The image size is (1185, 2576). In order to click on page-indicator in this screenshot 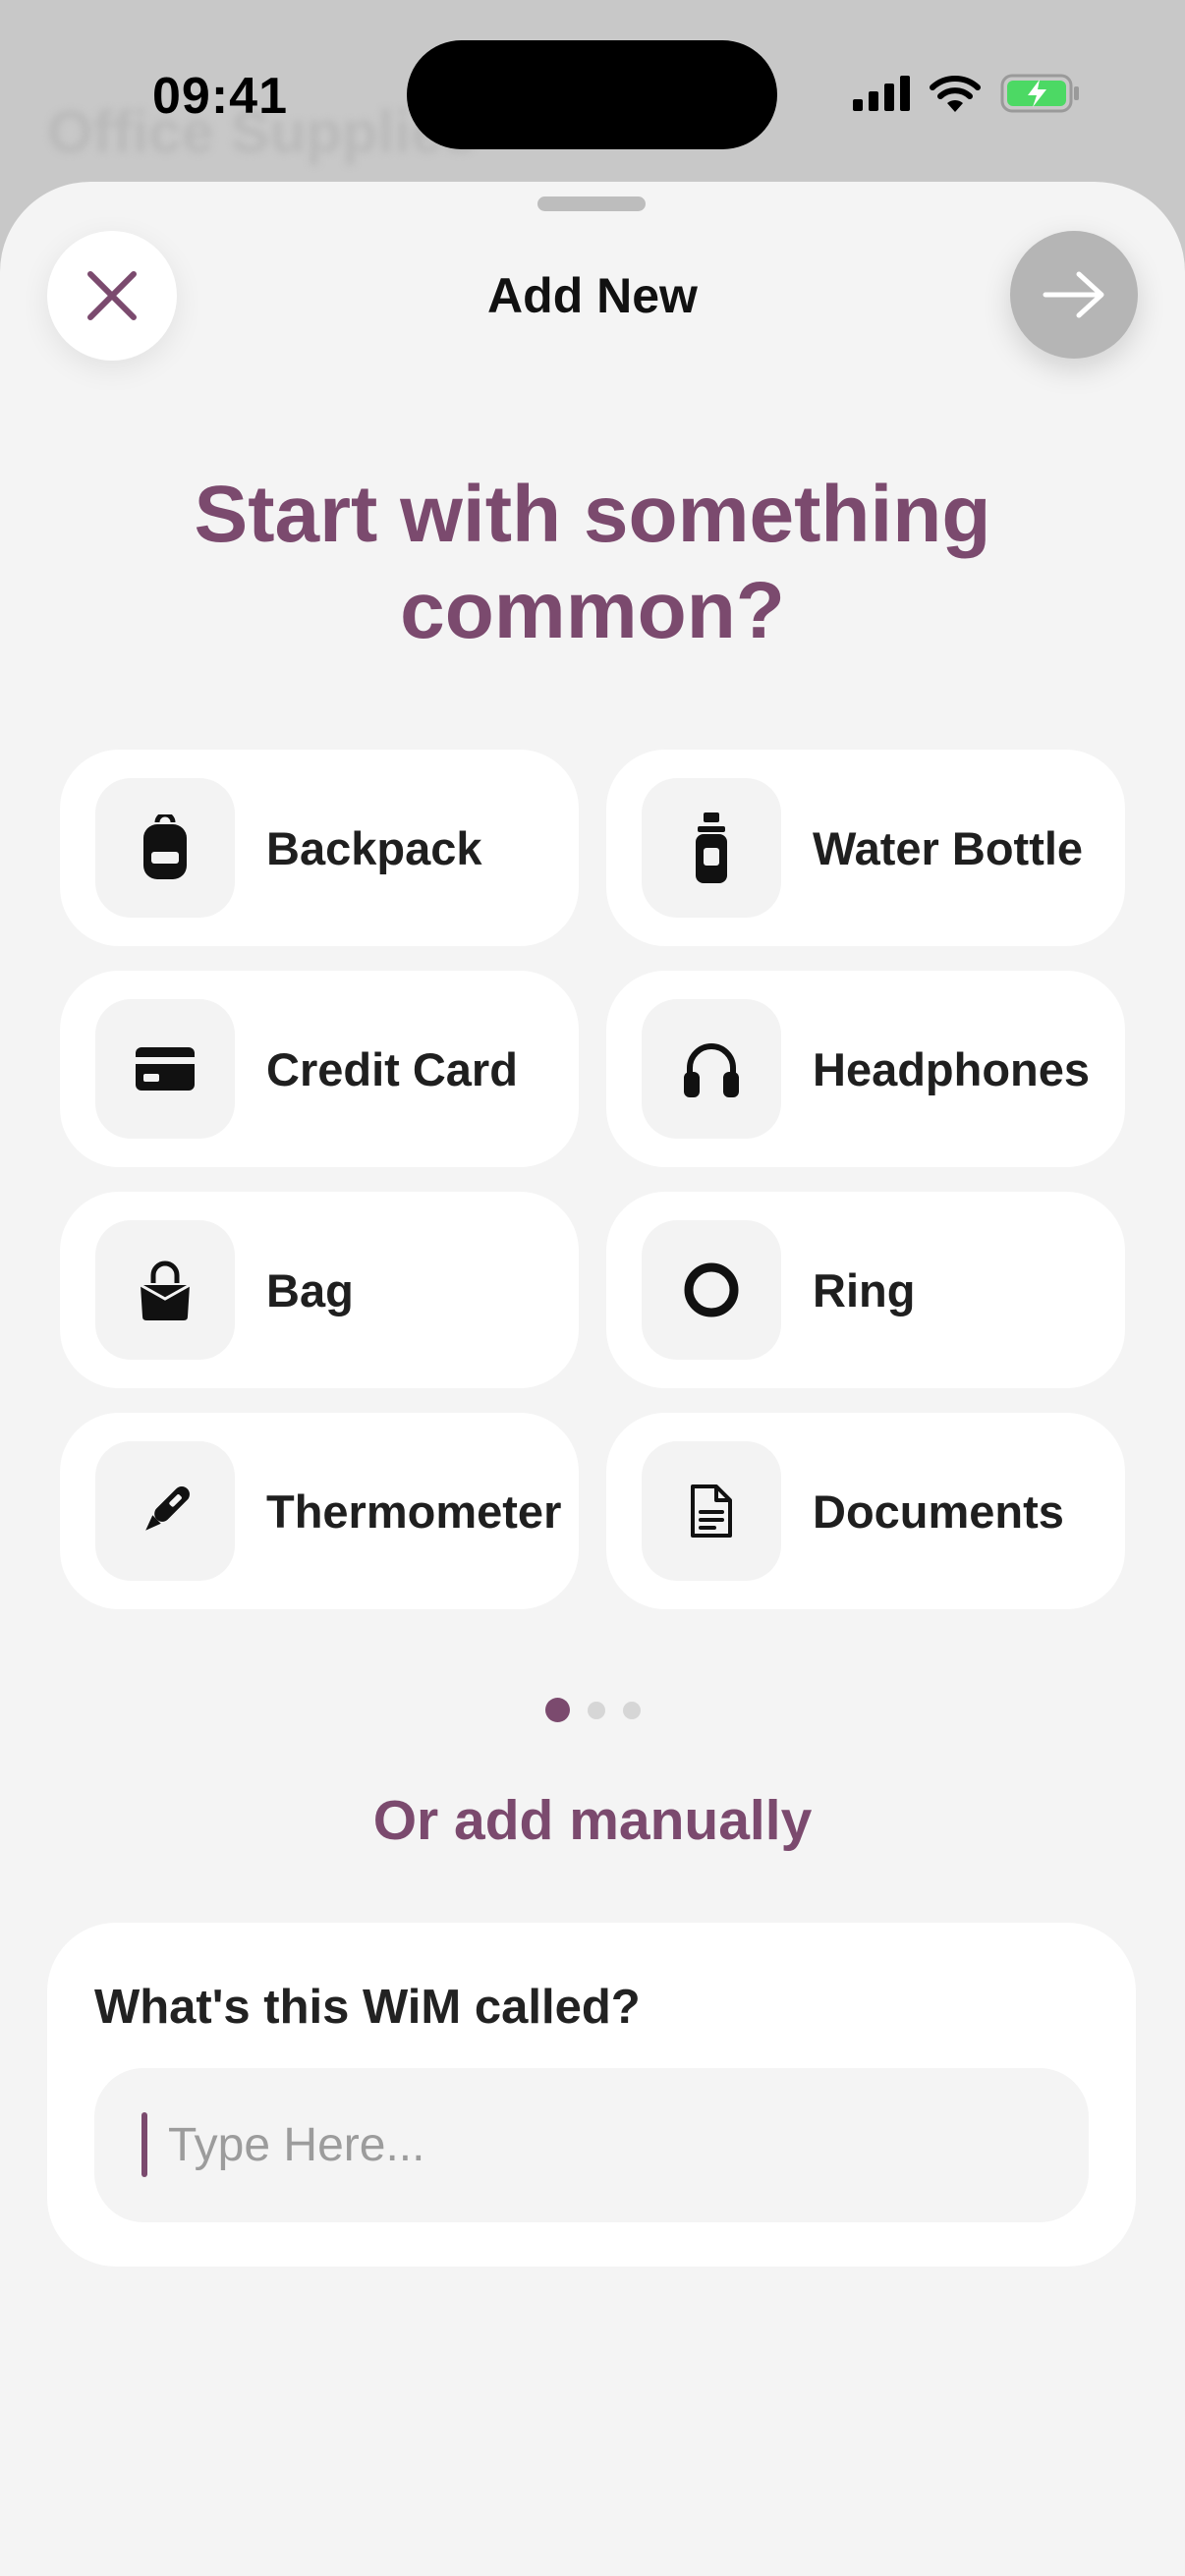, I will do `click(592, 1710)`.